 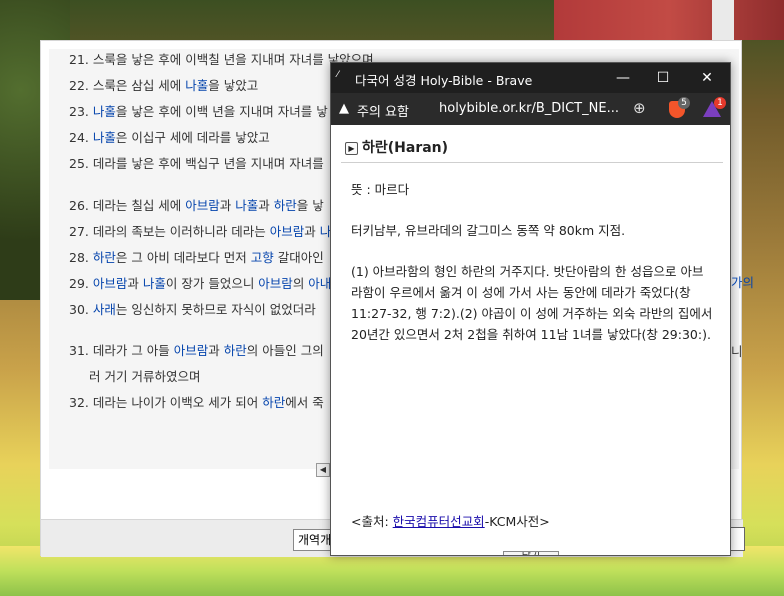 I want to click on verse-number: 30., so click(x=81, y=309).